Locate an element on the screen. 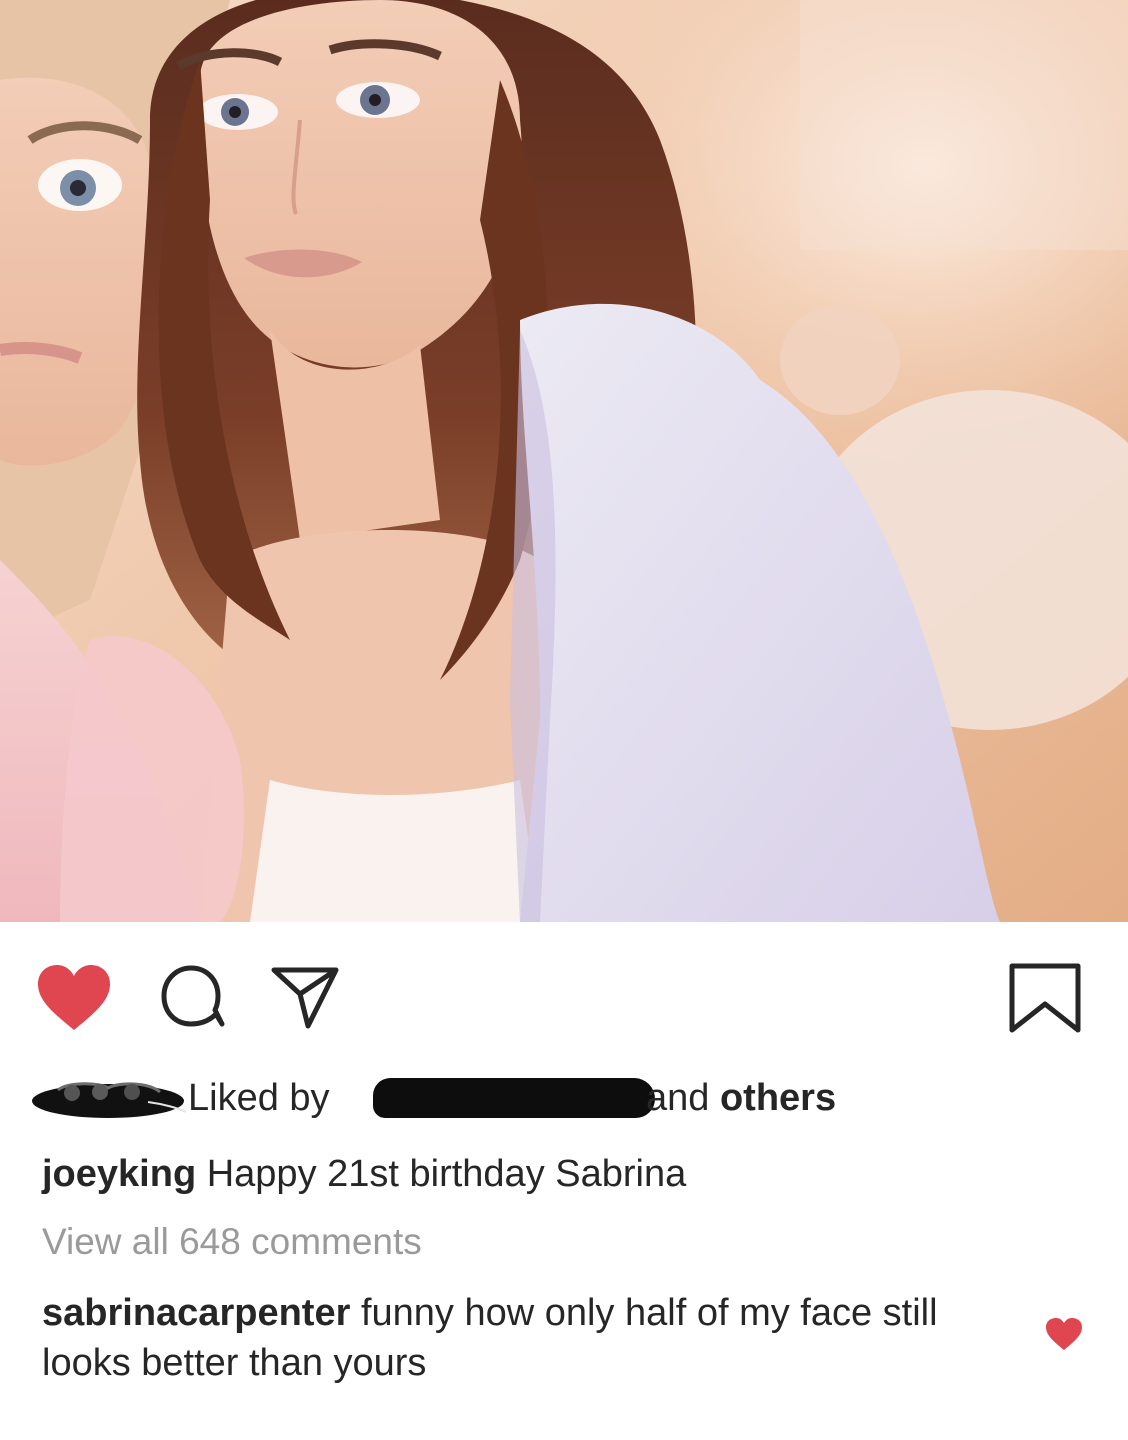 The image size is (1128, 1440). view-all-comments-link: View all 648 comments is located at coordinates (232, 1242).